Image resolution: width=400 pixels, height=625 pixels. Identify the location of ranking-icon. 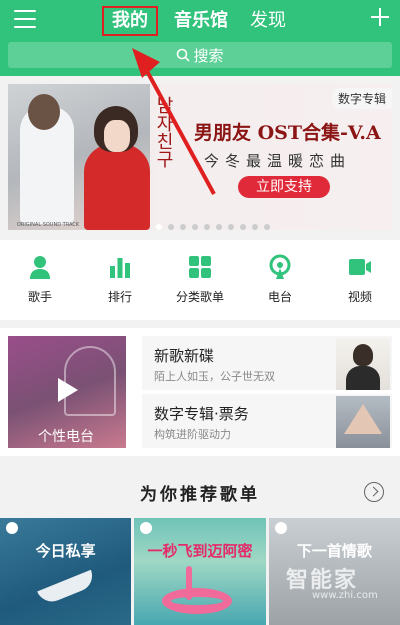
(120, 268).